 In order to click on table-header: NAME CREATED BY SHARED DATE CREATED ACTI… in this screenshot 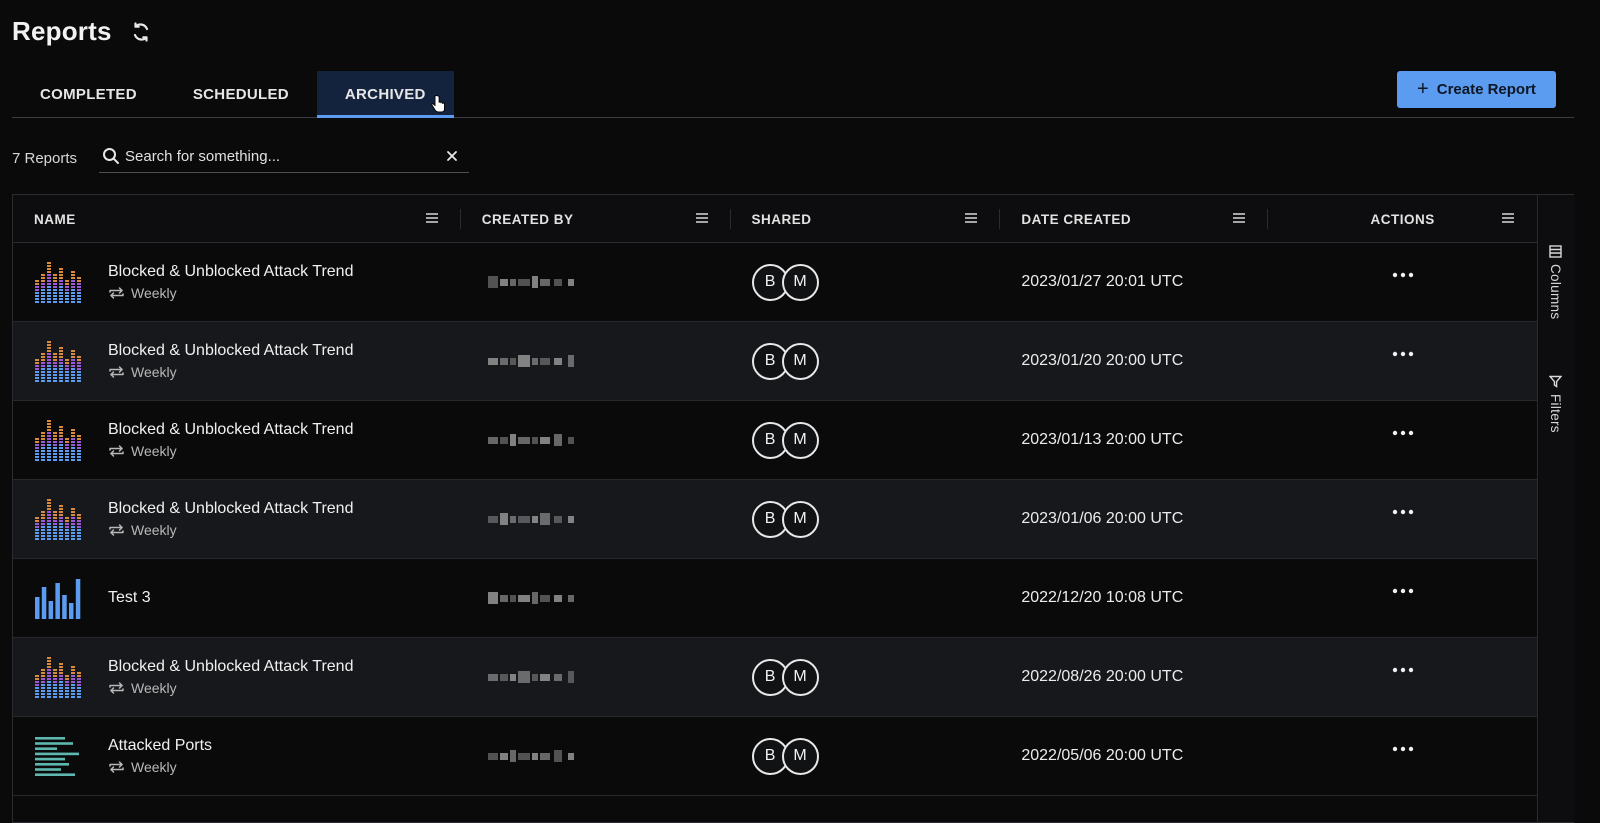, I will do `click(775, 219)`.